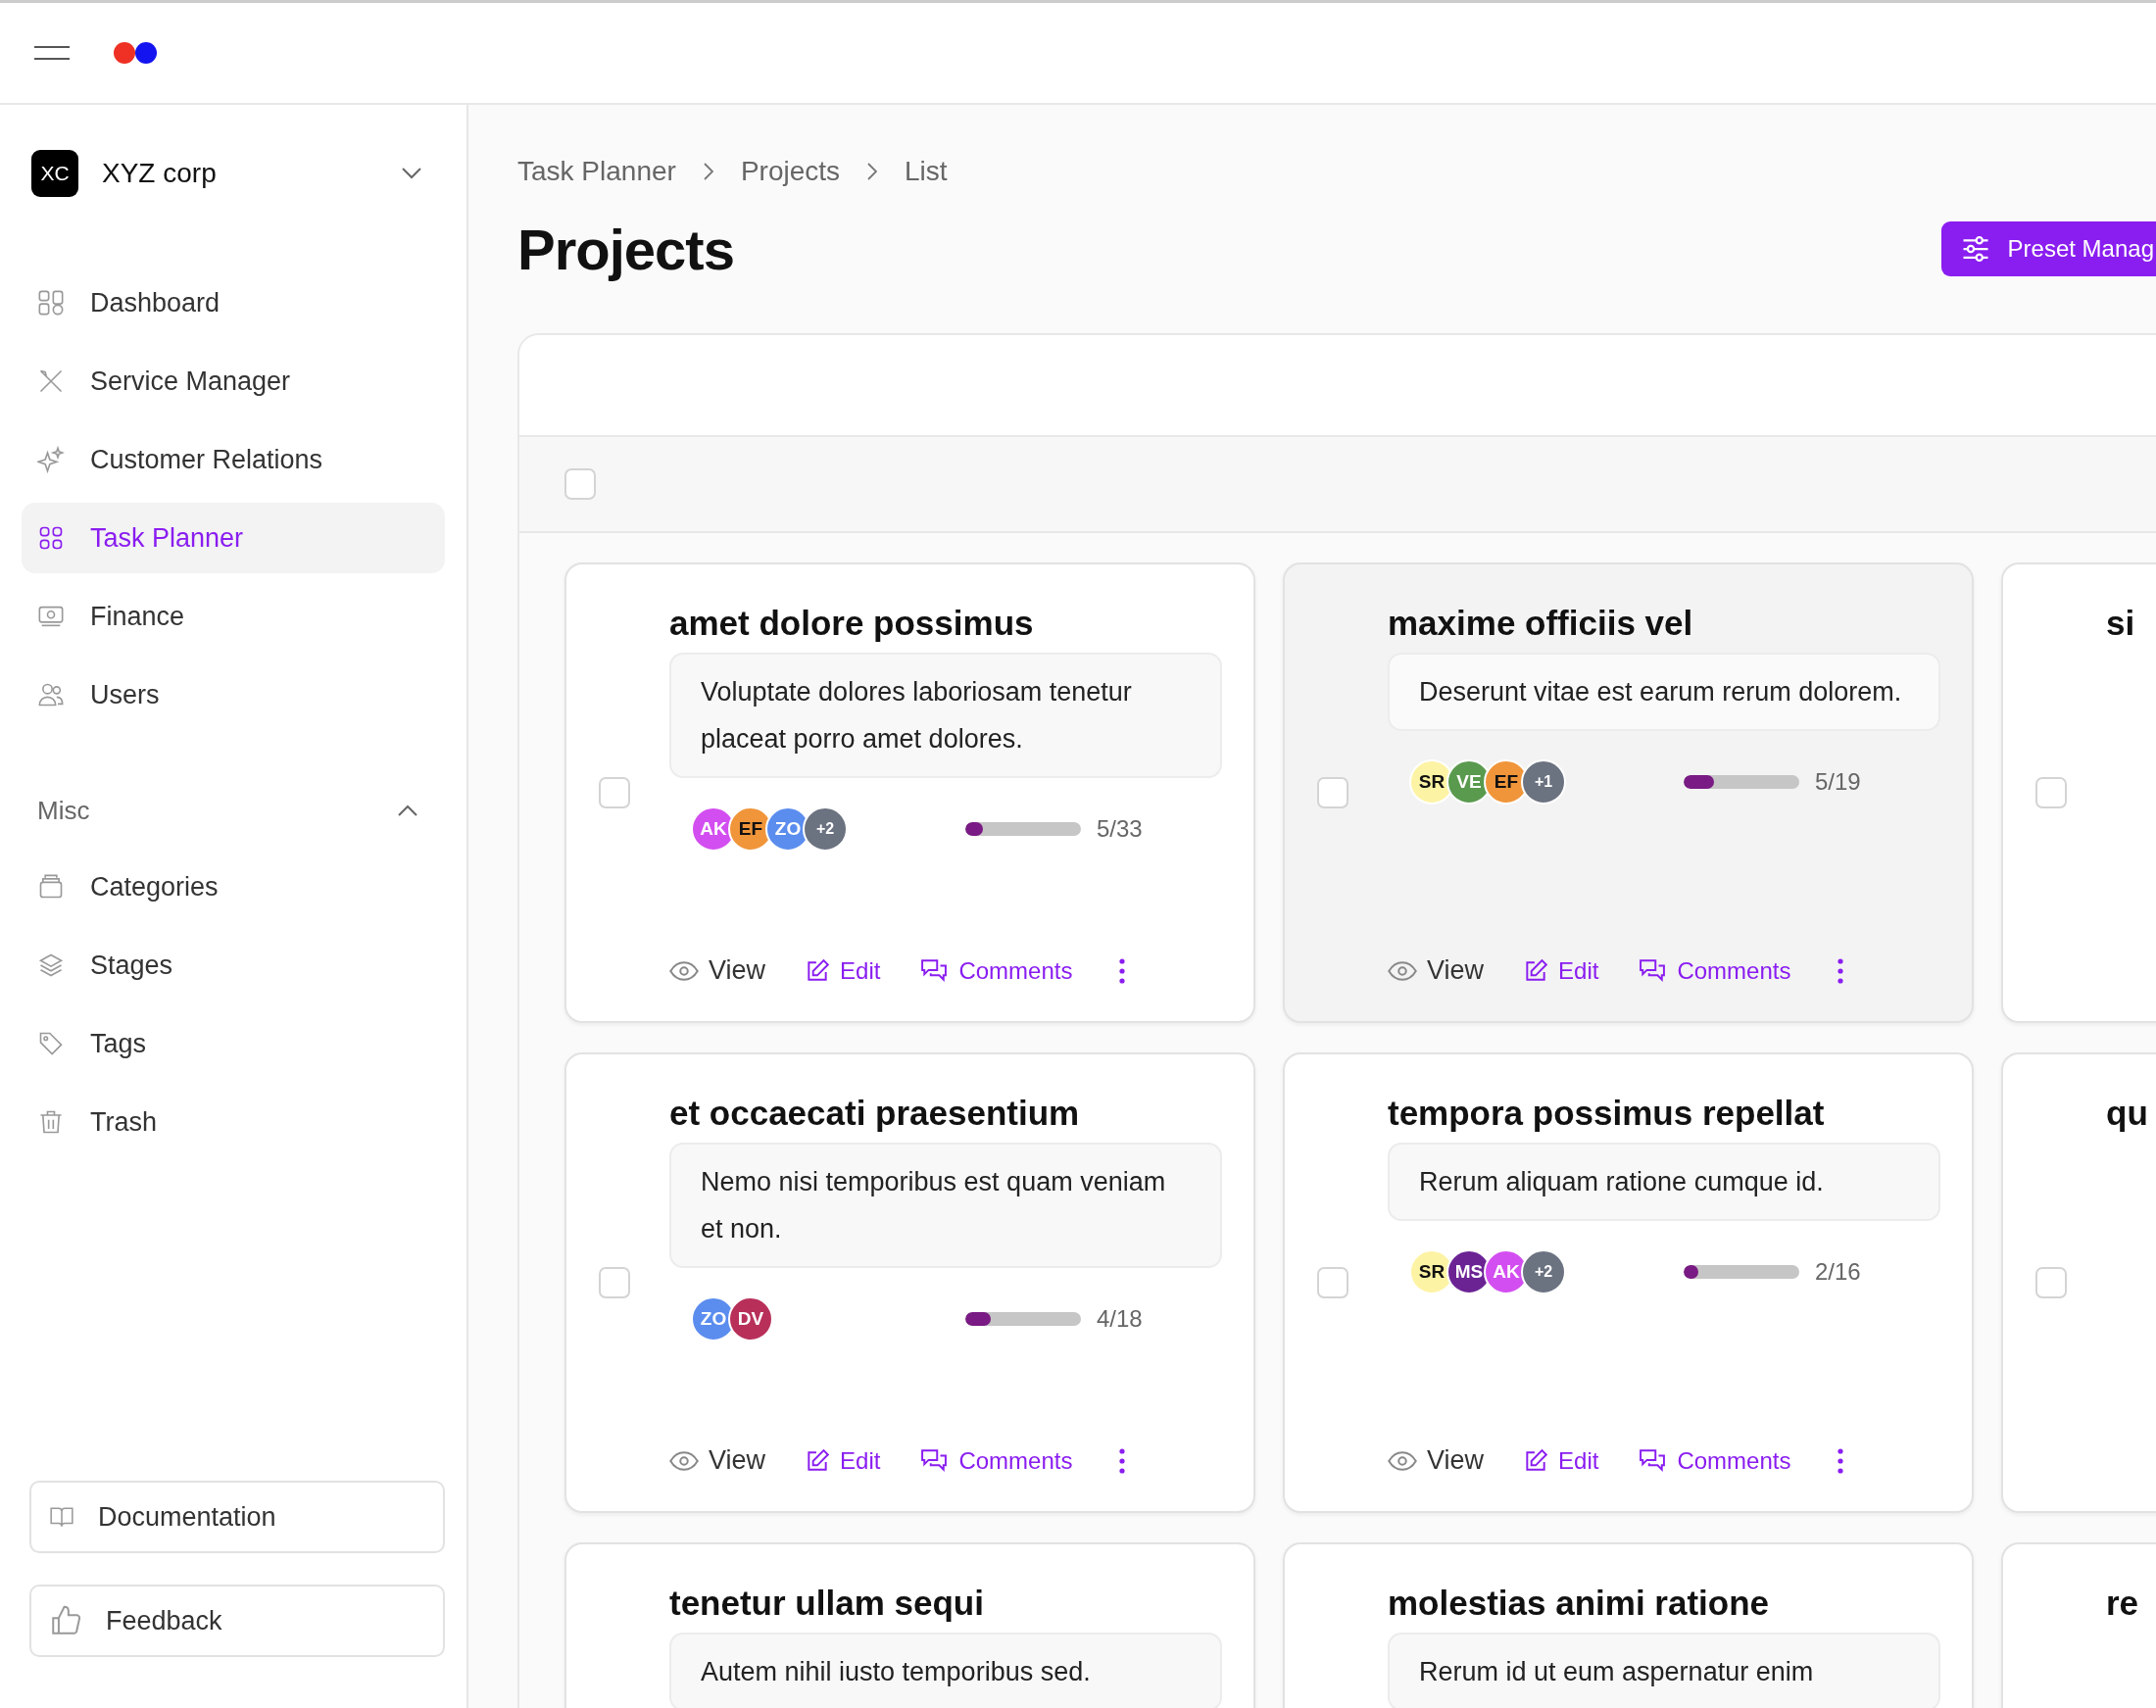 Image resolution: width=2156 pixels, height=1708 pixels. Describe the element at coordinates (1607, 1113) in the screenshot. I see `project-title: tempora possimus repellat` at that location.